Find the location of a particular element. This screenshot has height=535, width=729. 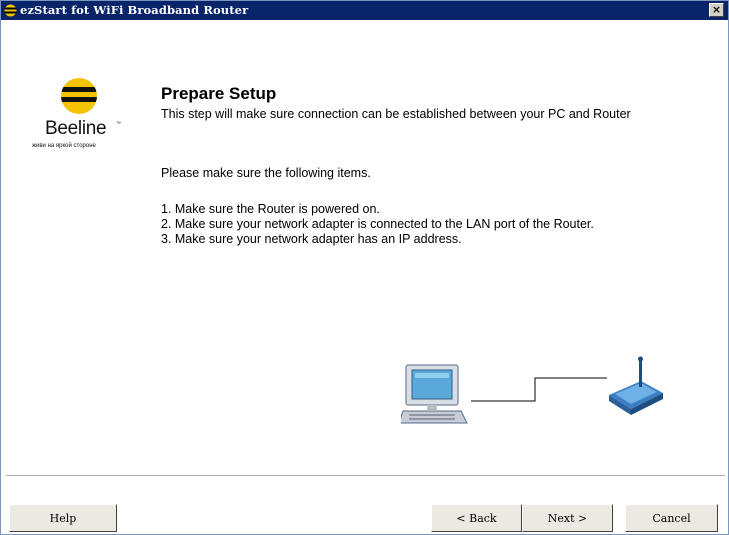

page-title: Prepare Setup is located at coordinates (219, 93).